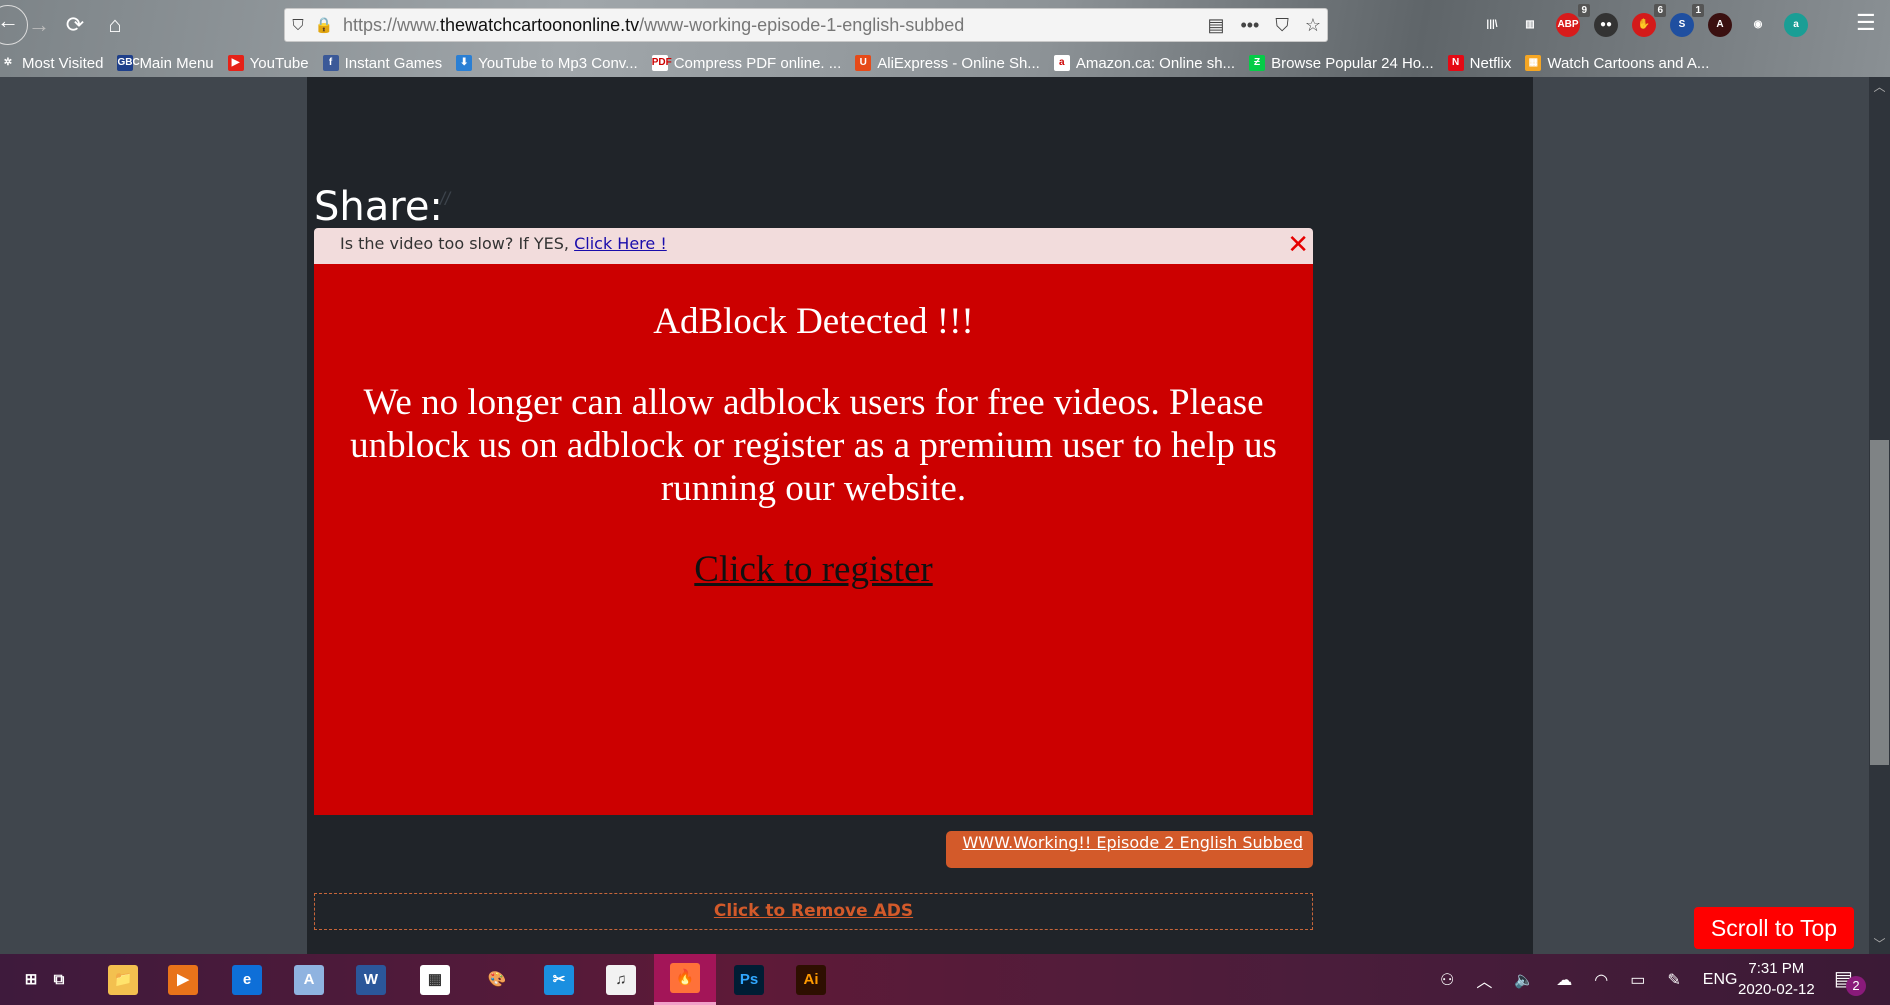  Describe the element at coordinates (8, 62) in the screenshot. I see `bookmark-favicon-icon: ✲` at that location.